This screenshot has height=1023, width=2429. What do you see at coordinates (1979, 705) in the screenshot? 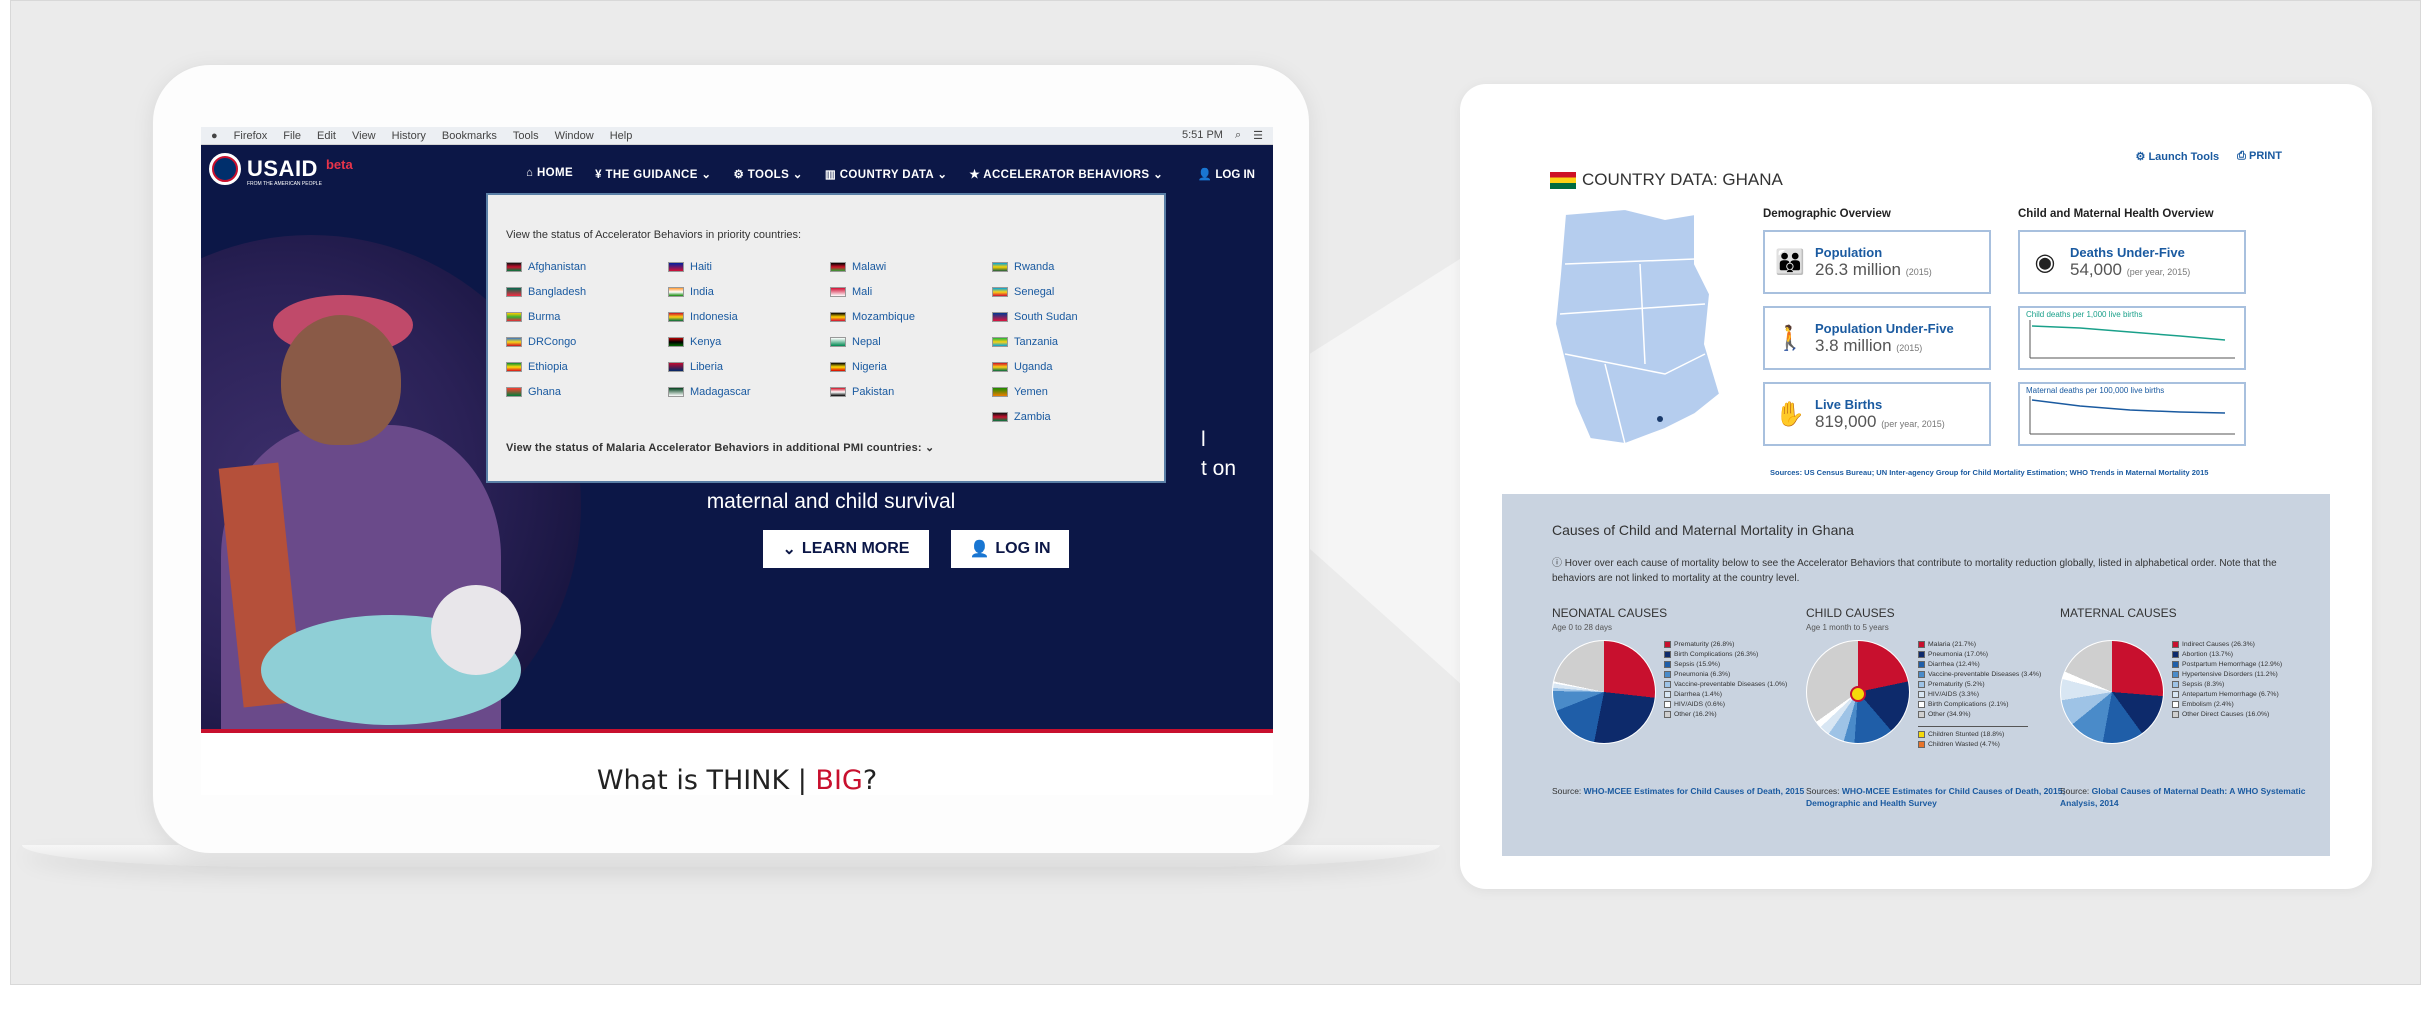
I see `legend-item: Birth Complications (2.1%)` at bounding box center [1979, 705].